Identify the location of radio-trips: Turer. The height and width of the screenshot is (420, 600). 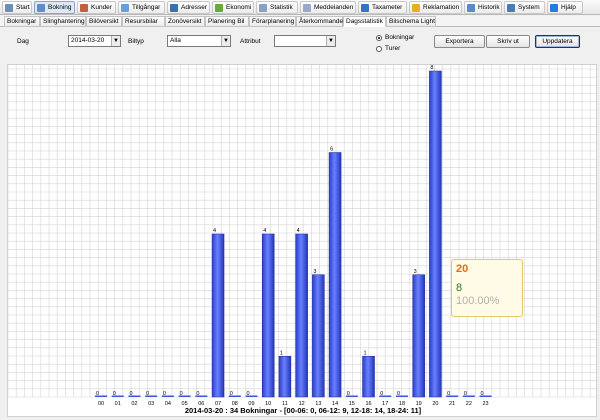
(388, 48).